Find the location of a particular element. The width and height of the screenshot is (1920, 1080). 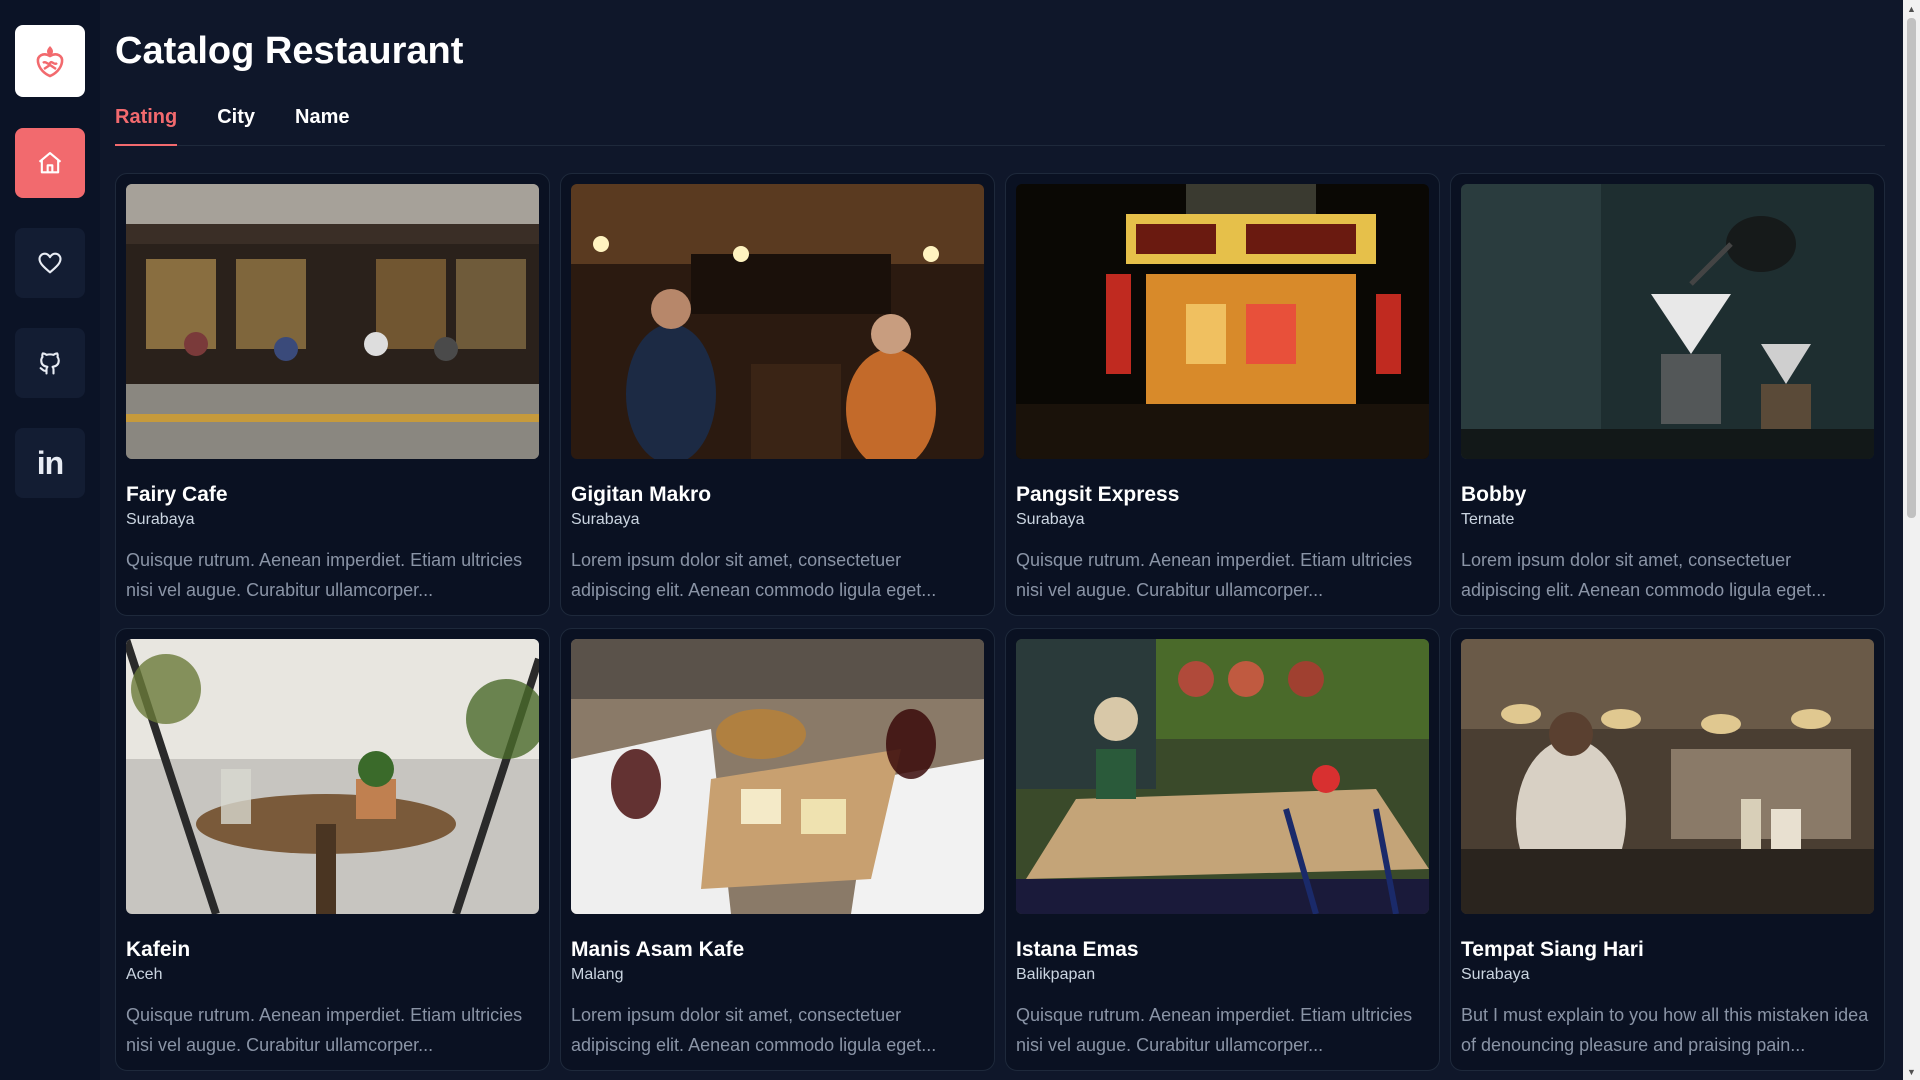

app-logo is located at coordinates (50, 61).